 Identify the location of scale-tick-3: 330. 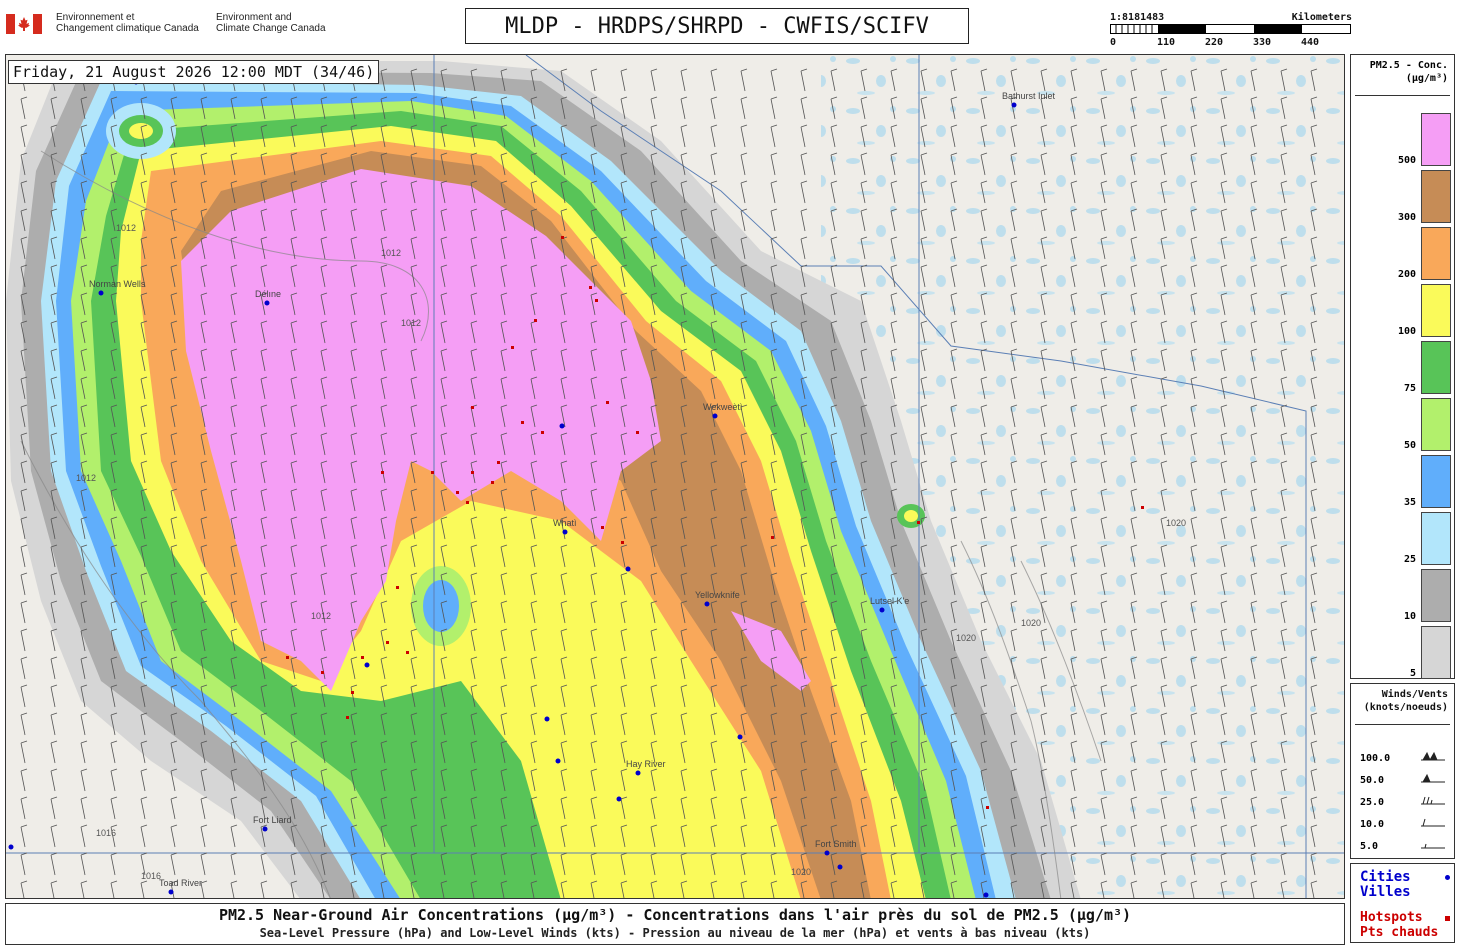
(1262, 42).